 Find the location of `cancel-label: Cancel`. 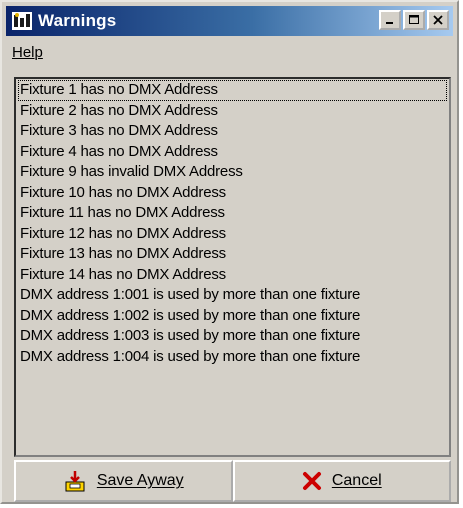

cancel-label: Cancel is located at coordinates (356, 480).